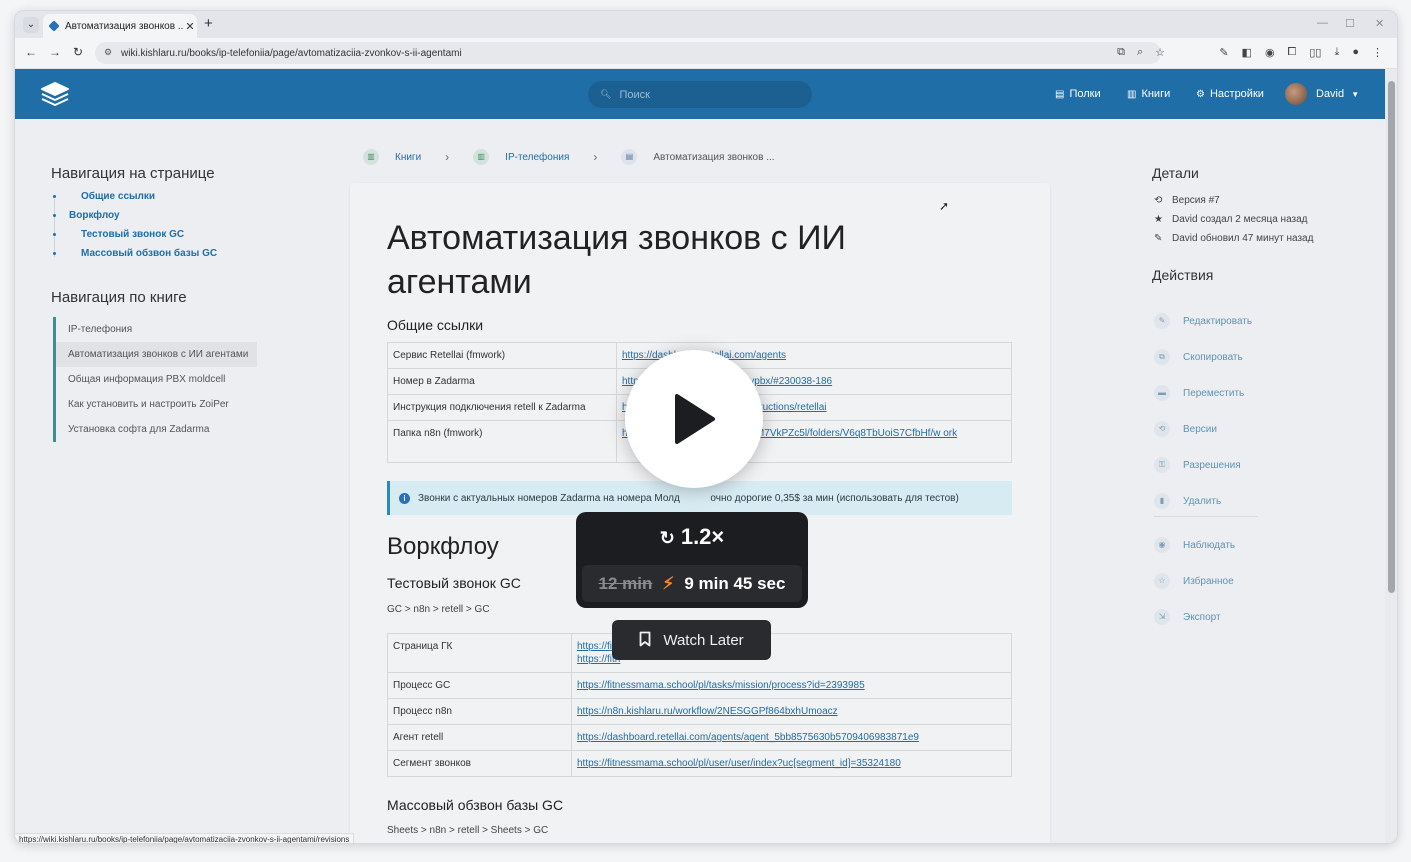 The image size is (1411, 862). Describe the element at coordinates (475, 805) in the screenshot. I see `subsection-heading: Массовый обзвон базы GC` at that location.